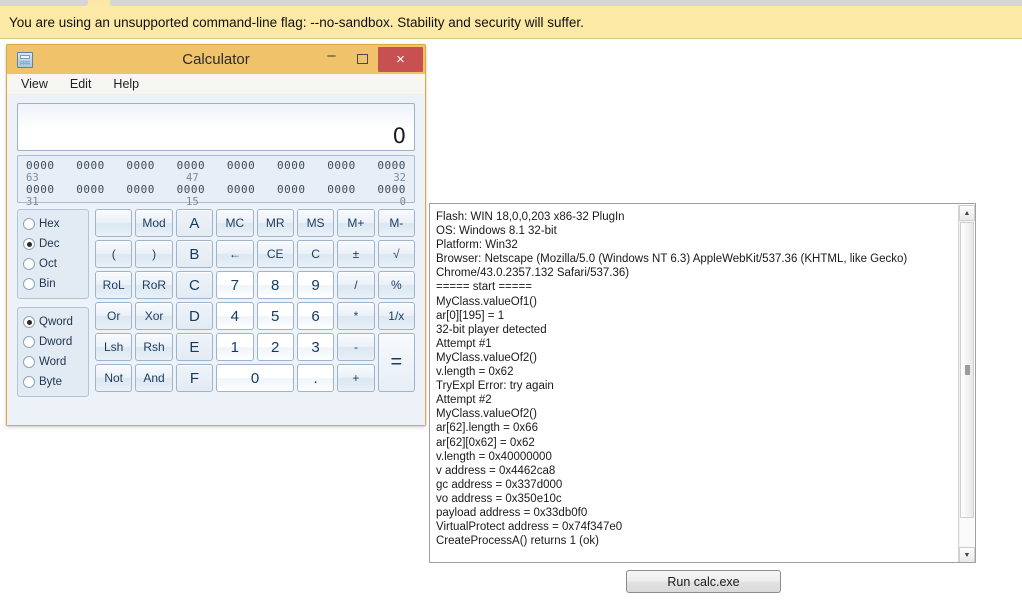  Describe the element at coordinates (356, 378) in the screenshot. I see `key-+: +` at that location.